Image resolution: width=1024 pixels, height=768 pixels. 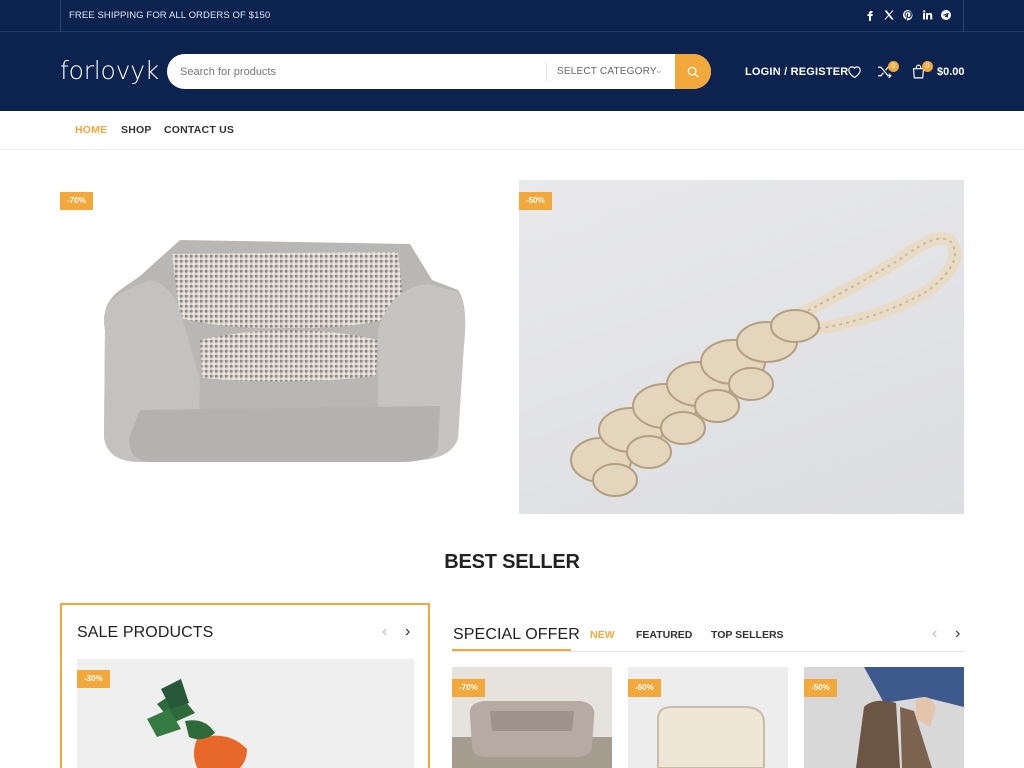 What do you see at coordinates (199, 130) in the screenshot?
I see `nav-item-contact-us: CONTACT US` at bounding box center [199, 130].